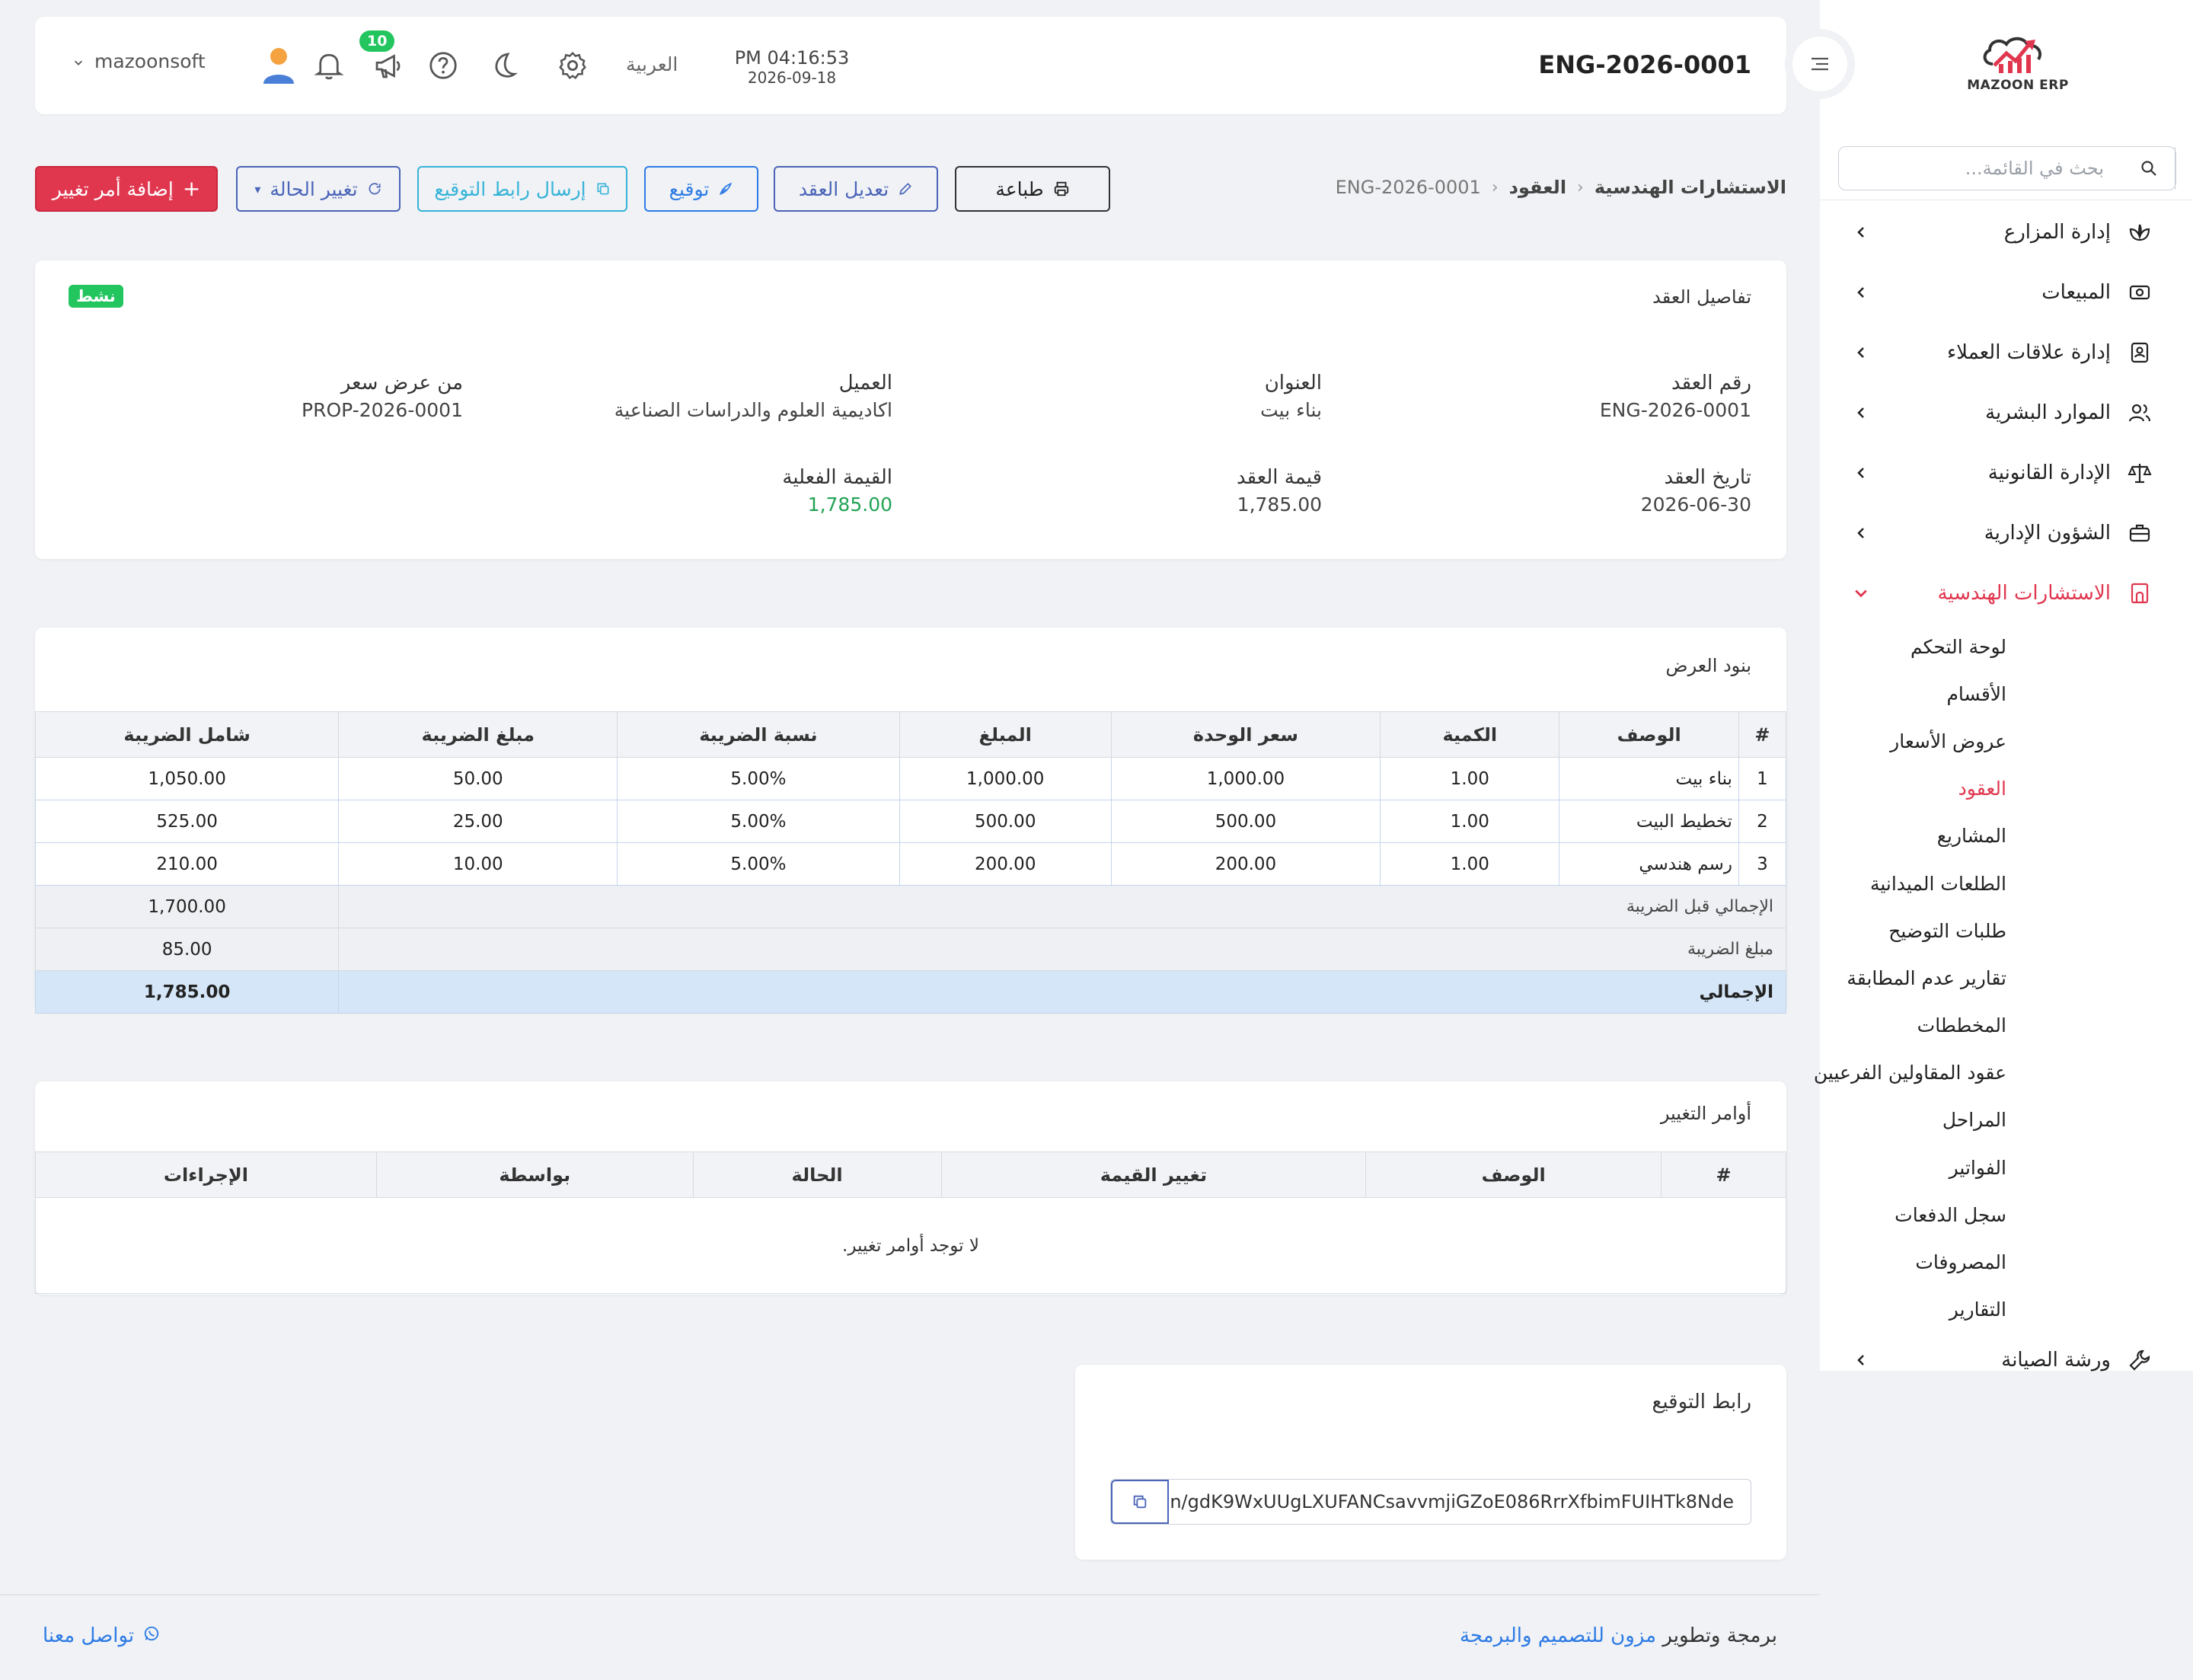  I want to click on table-cell: 1, so click(1762, 778).